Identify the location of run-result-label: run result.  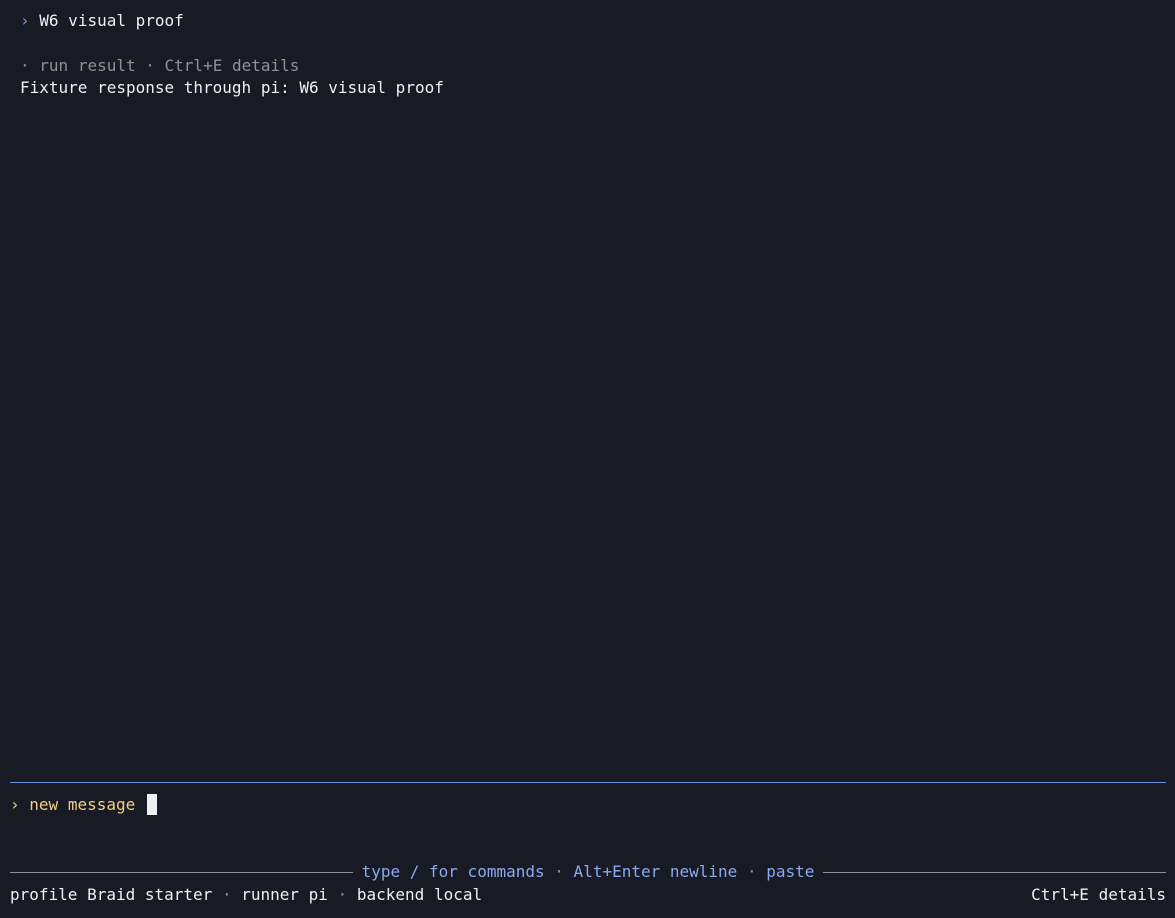
(87, 65).